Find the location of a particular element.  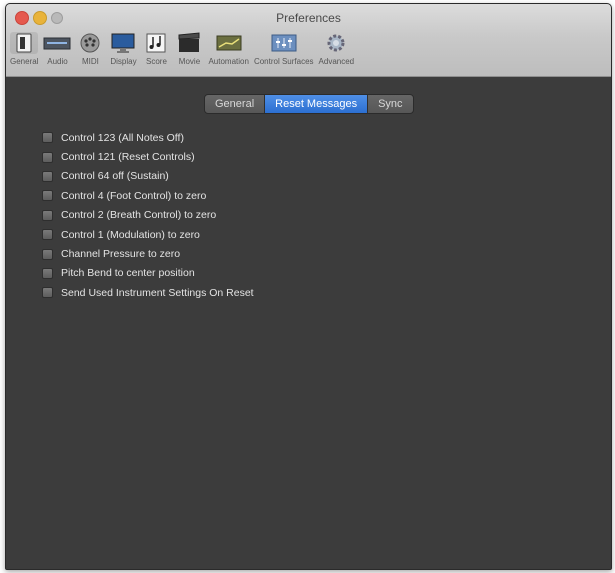

score-icon is located at coordinates (156, 43).